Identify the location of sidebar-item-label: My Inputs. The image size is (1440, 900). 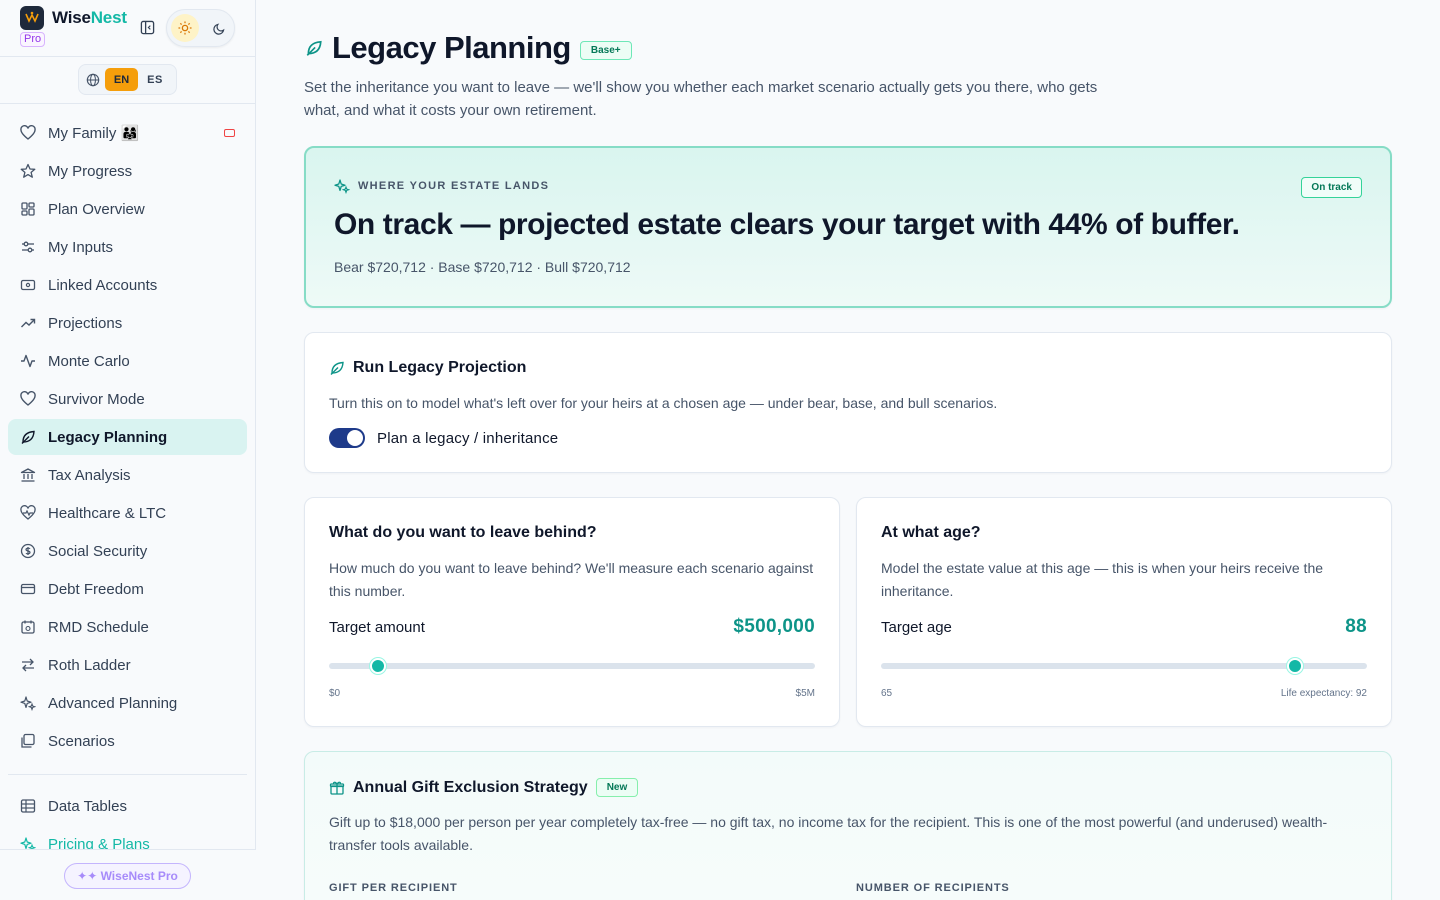
(81, 247).